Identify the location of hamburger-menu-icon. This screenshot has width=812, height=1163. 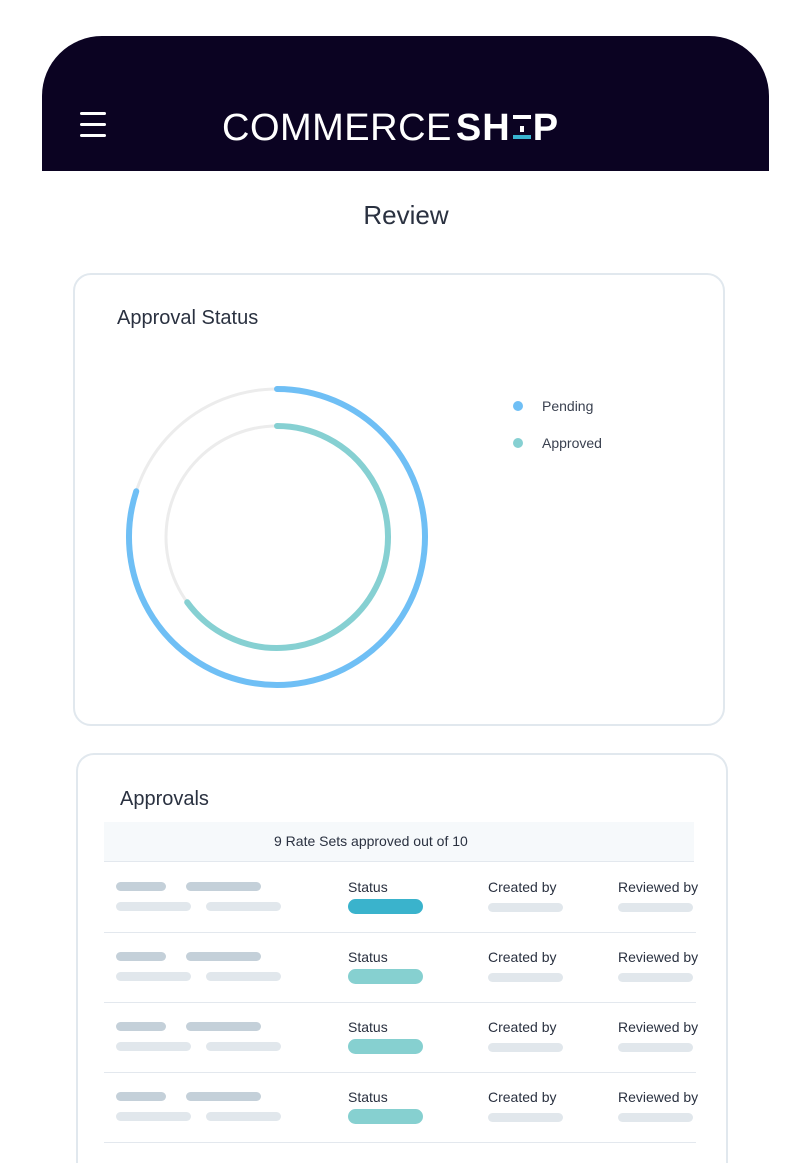
(94, 125).